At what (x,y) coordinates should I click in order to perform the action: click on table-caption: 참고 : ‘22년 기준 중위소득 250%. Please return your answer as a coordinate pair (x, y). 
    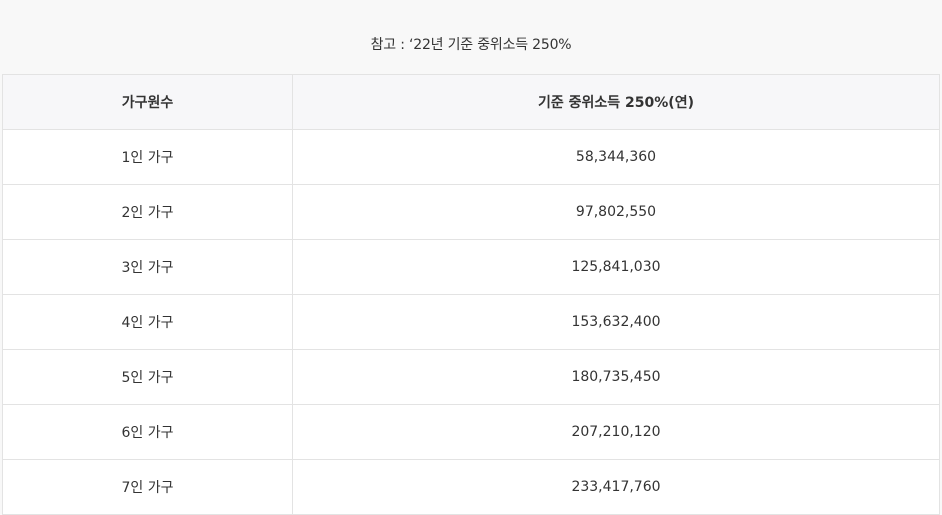
    Looking at the image, I should click on (471, 45).